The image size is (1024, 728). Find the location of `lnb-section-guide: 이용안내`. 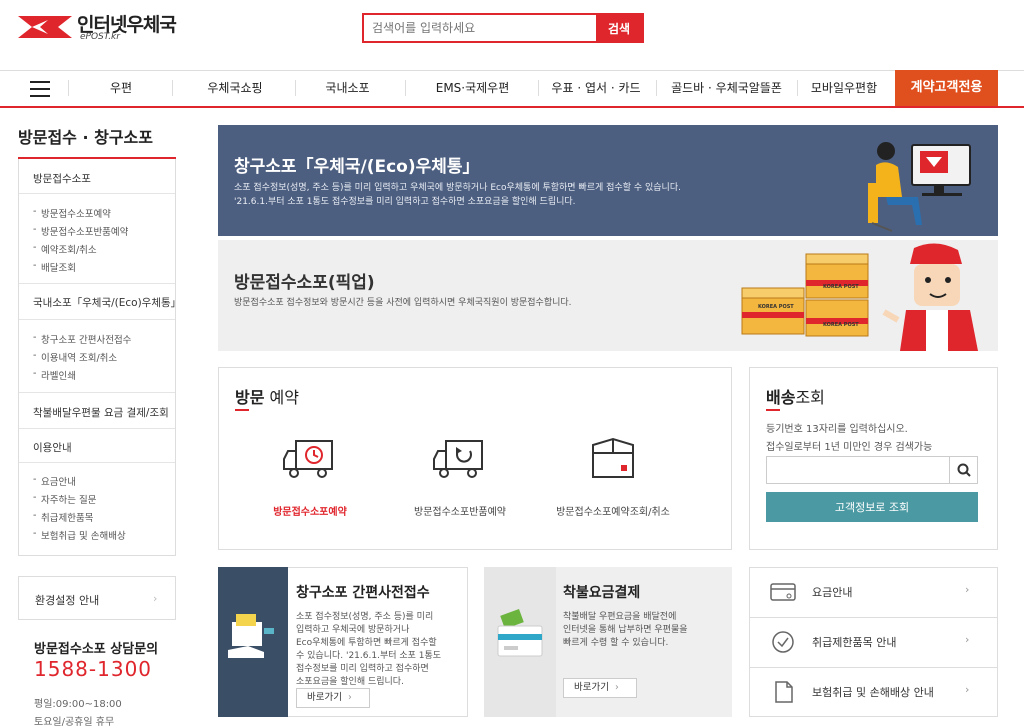

lnb-section-guide: 이용안내 is located at coordinates (52, 447).